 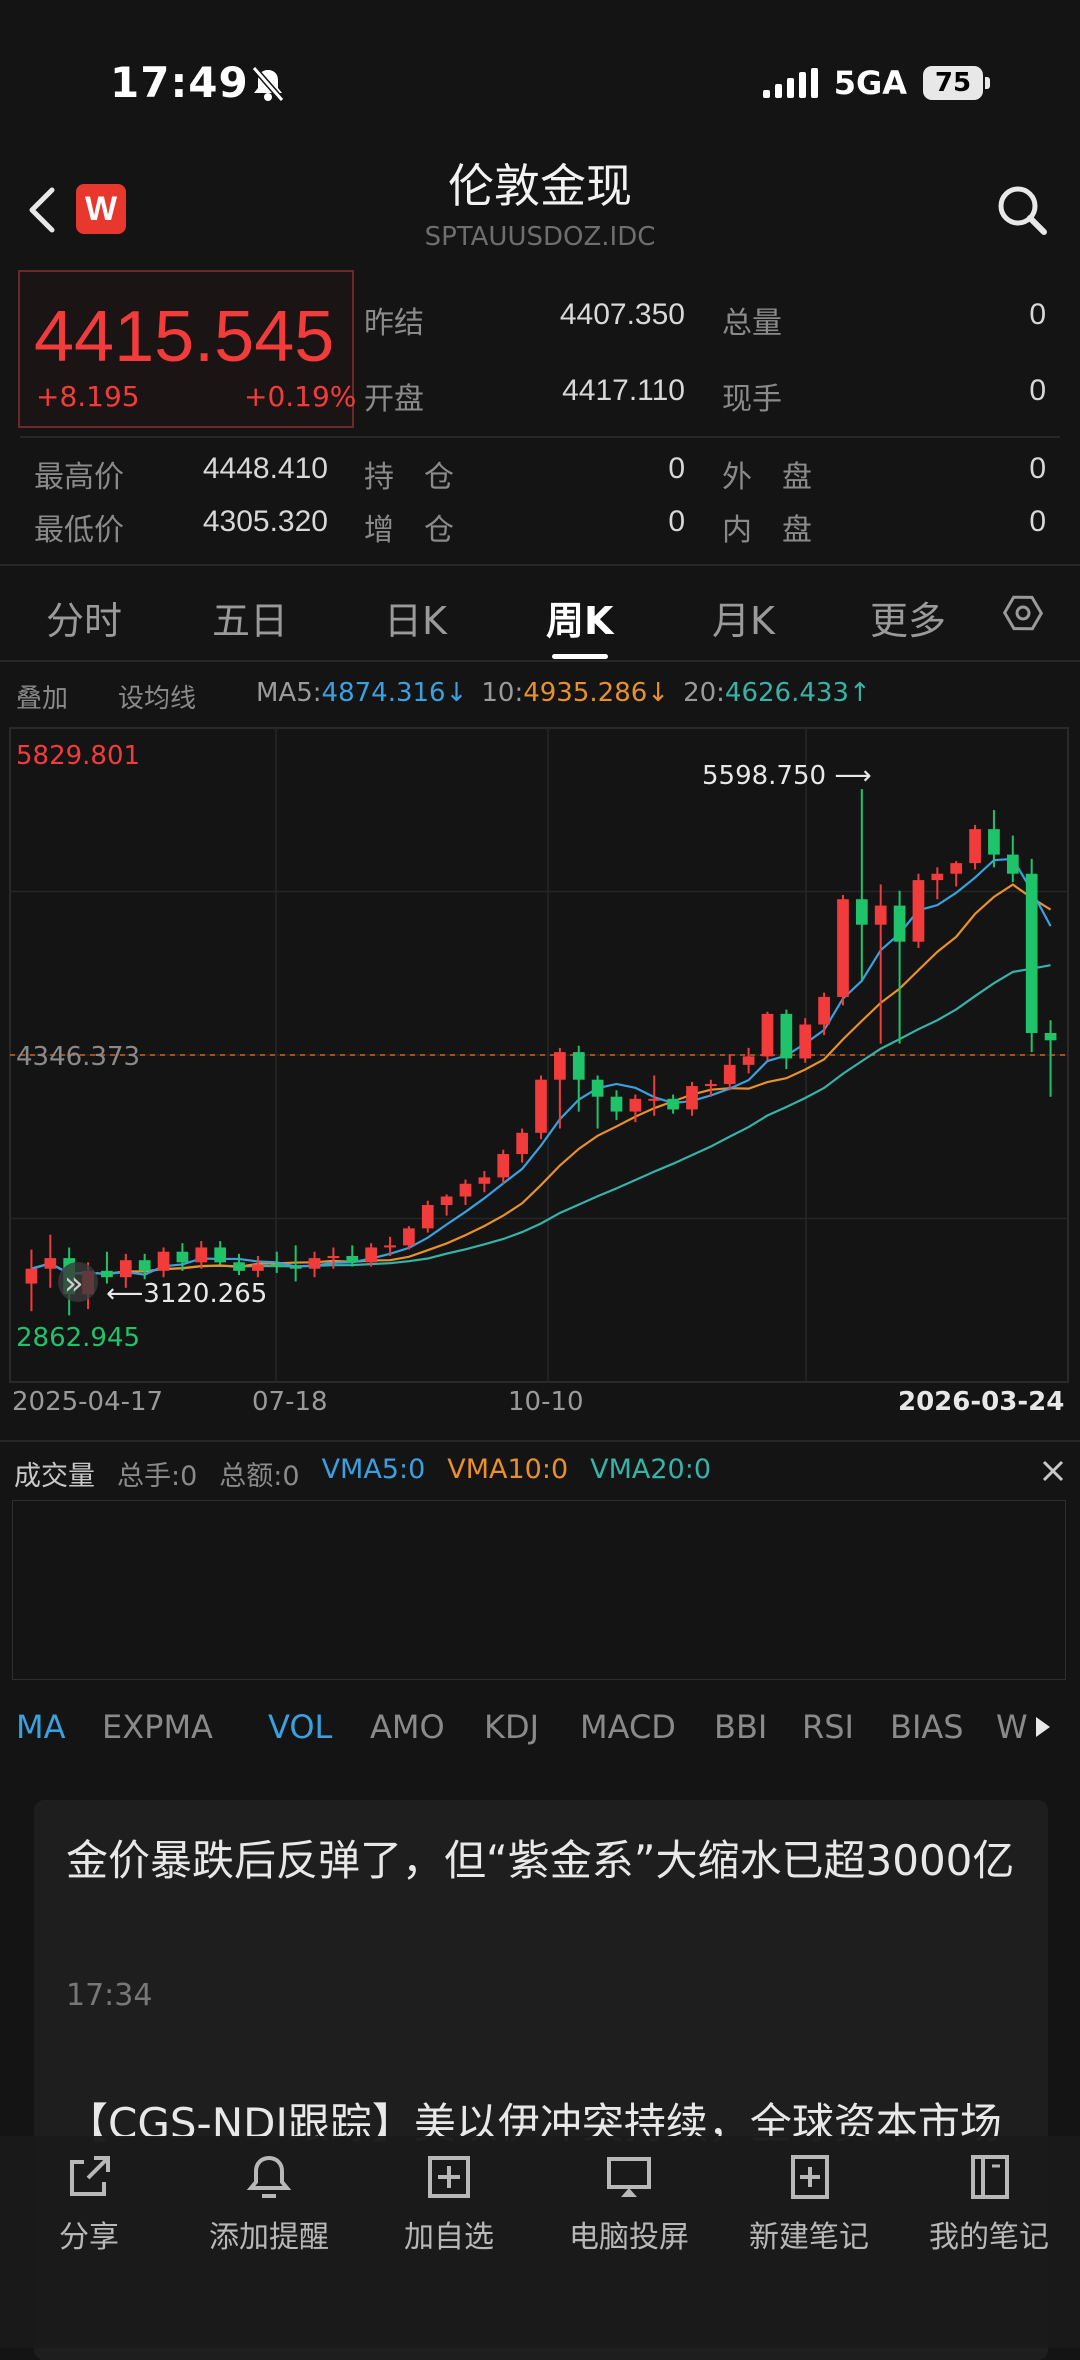 I want to click on settings-hexagon-icon, so click(x=1023, y=613).